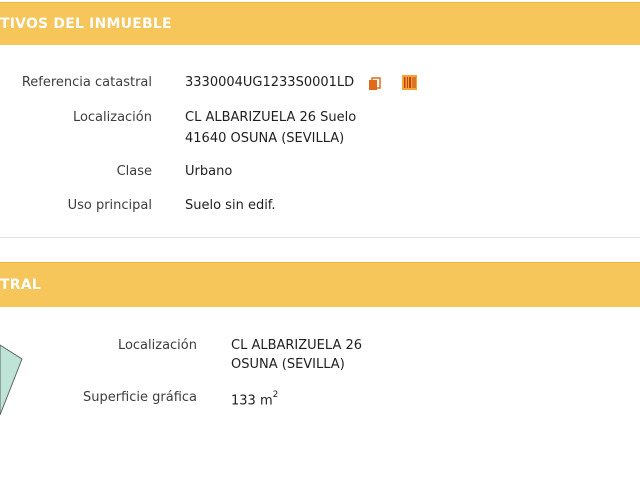 The height and width of the screenshot is (480, 640). What do you see at coordinates (375, 83) in the screenshot?
I see `copy-icon` at bounding box center [375, 83].